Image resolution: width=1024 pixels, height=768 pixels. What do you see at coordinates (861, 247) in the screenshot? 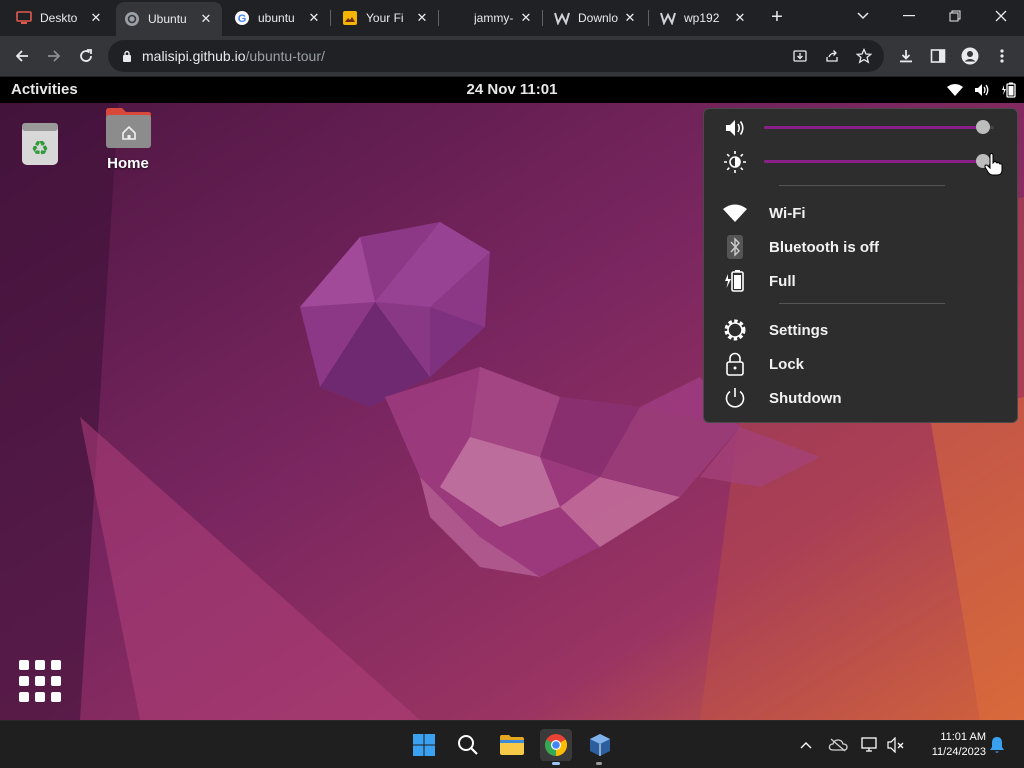
I see `bluetooth-row: Bluetooth is off` at bounding box center [861, 247].